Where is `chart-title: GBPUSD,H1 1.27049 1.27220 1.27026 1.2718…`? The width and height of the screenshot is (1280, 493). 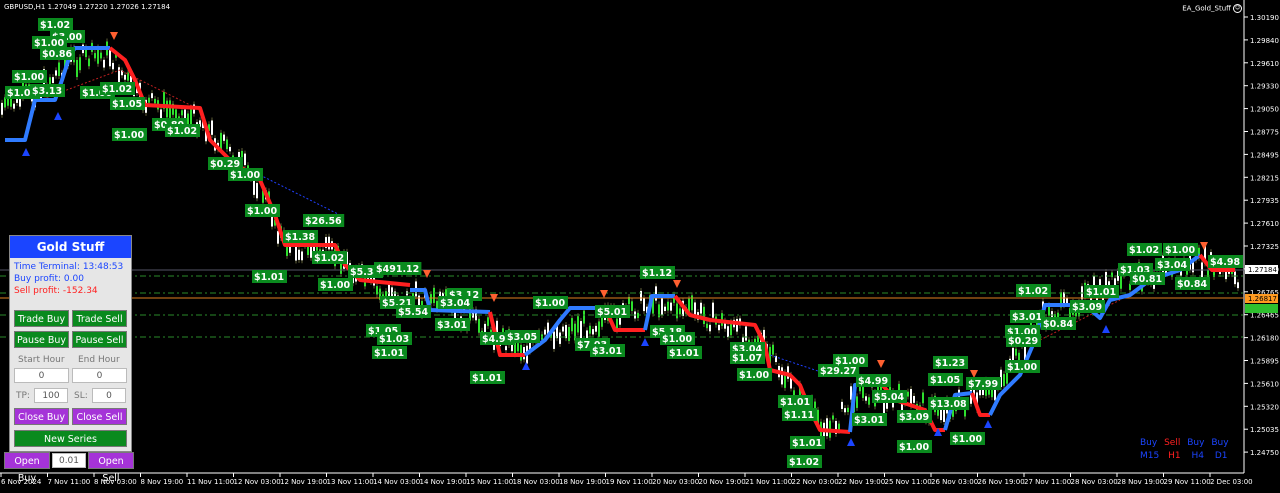
chart-title: GBPUSD,H1 1.27049 1.27220 1.27026 1.2718… is located at coordinates (87, 7).